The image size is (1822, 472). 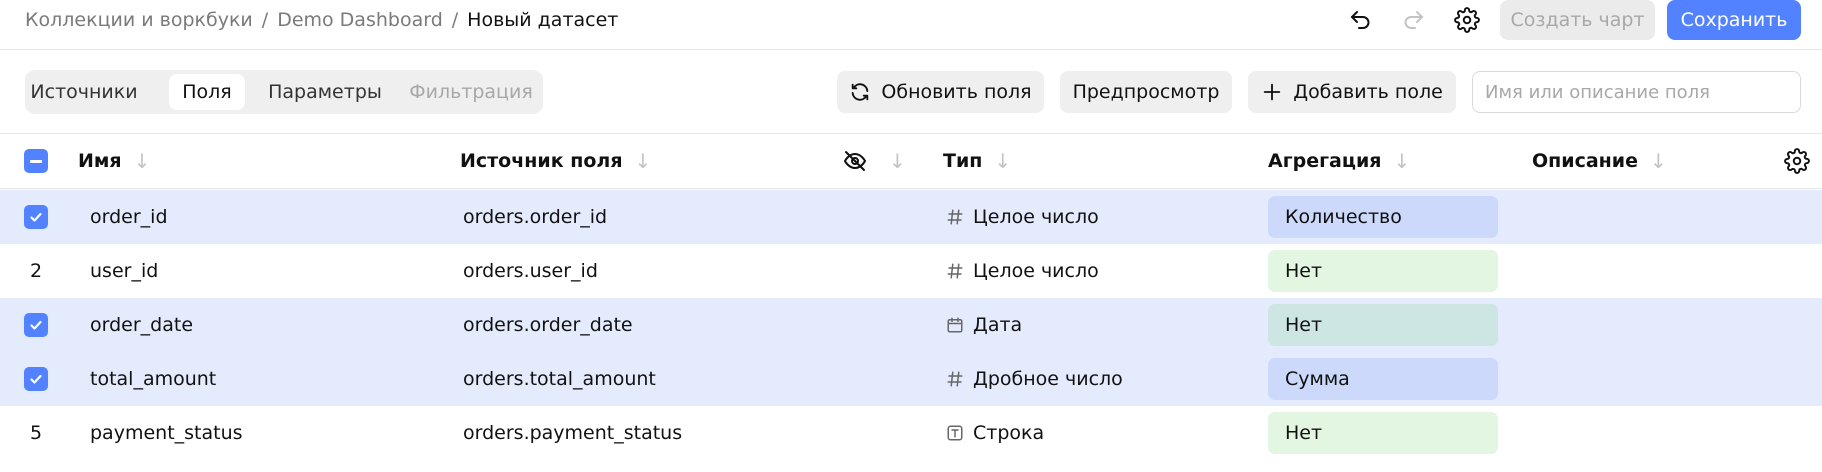 I want to click on gear-icon, so click(x=1467, y=20).